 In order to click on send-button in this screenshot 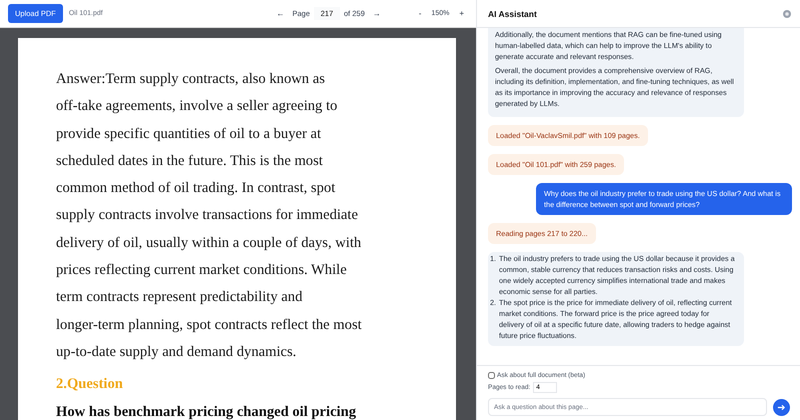, I will do `click(781, 407)`.